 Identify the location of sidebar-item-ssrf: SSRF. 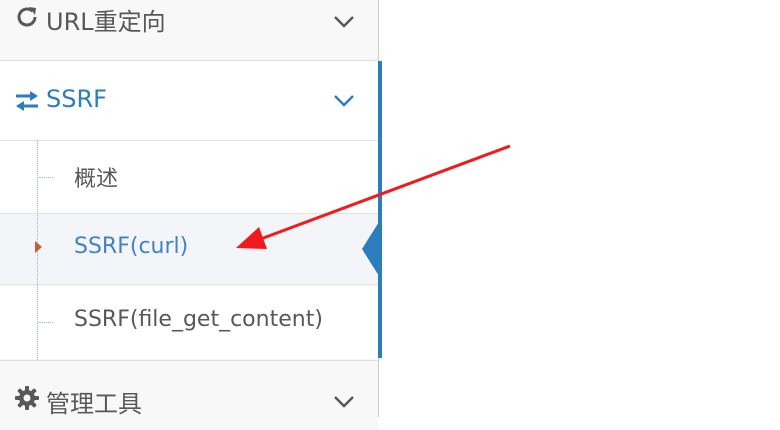
(189, 101).